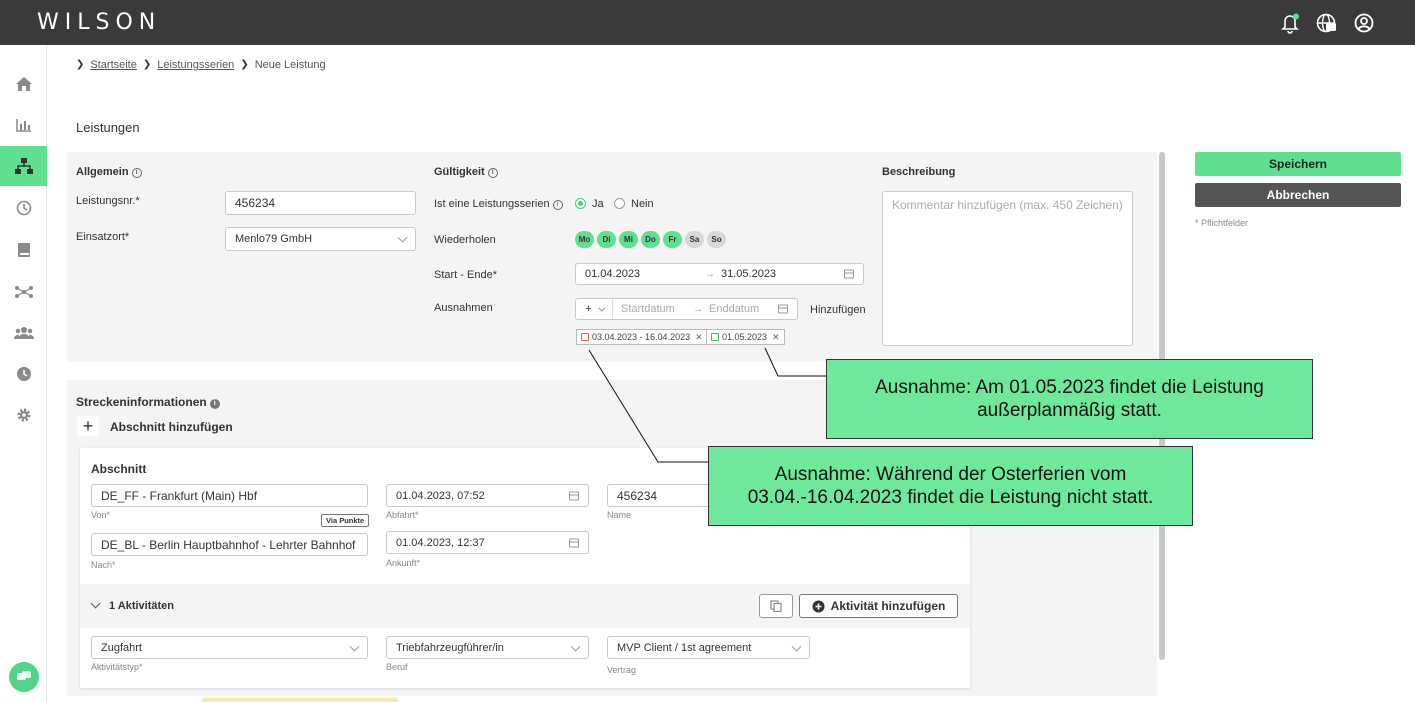 The image size is (1415, 702). I want to click on sidebar-item-network, so click(23, 292).